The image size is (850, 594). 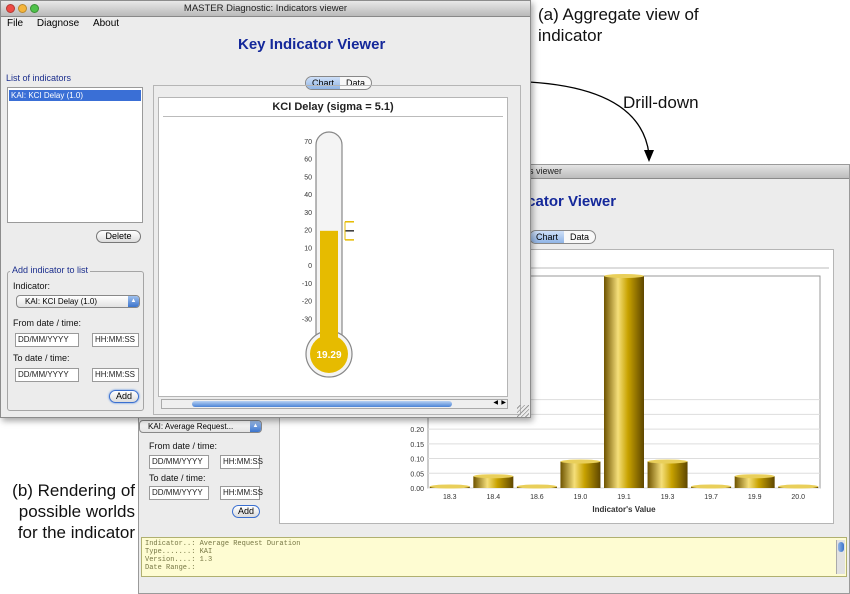 What do you see at coordinates (246, 511) in the screenshot?
I see `back-add-button: Add` at bounding box center [246, 511].